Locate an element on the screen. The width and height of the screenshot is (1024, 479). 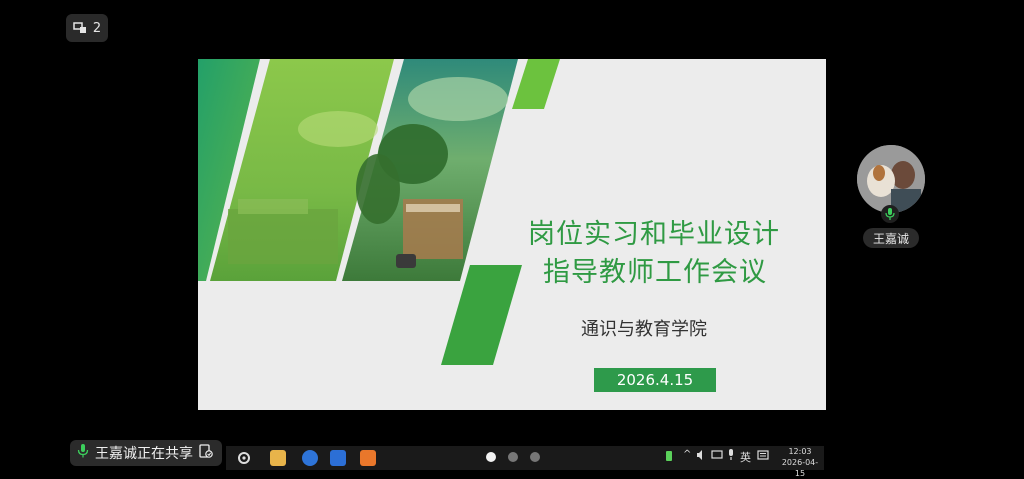
file-explorer-icon is located at coordinates (278, 458).